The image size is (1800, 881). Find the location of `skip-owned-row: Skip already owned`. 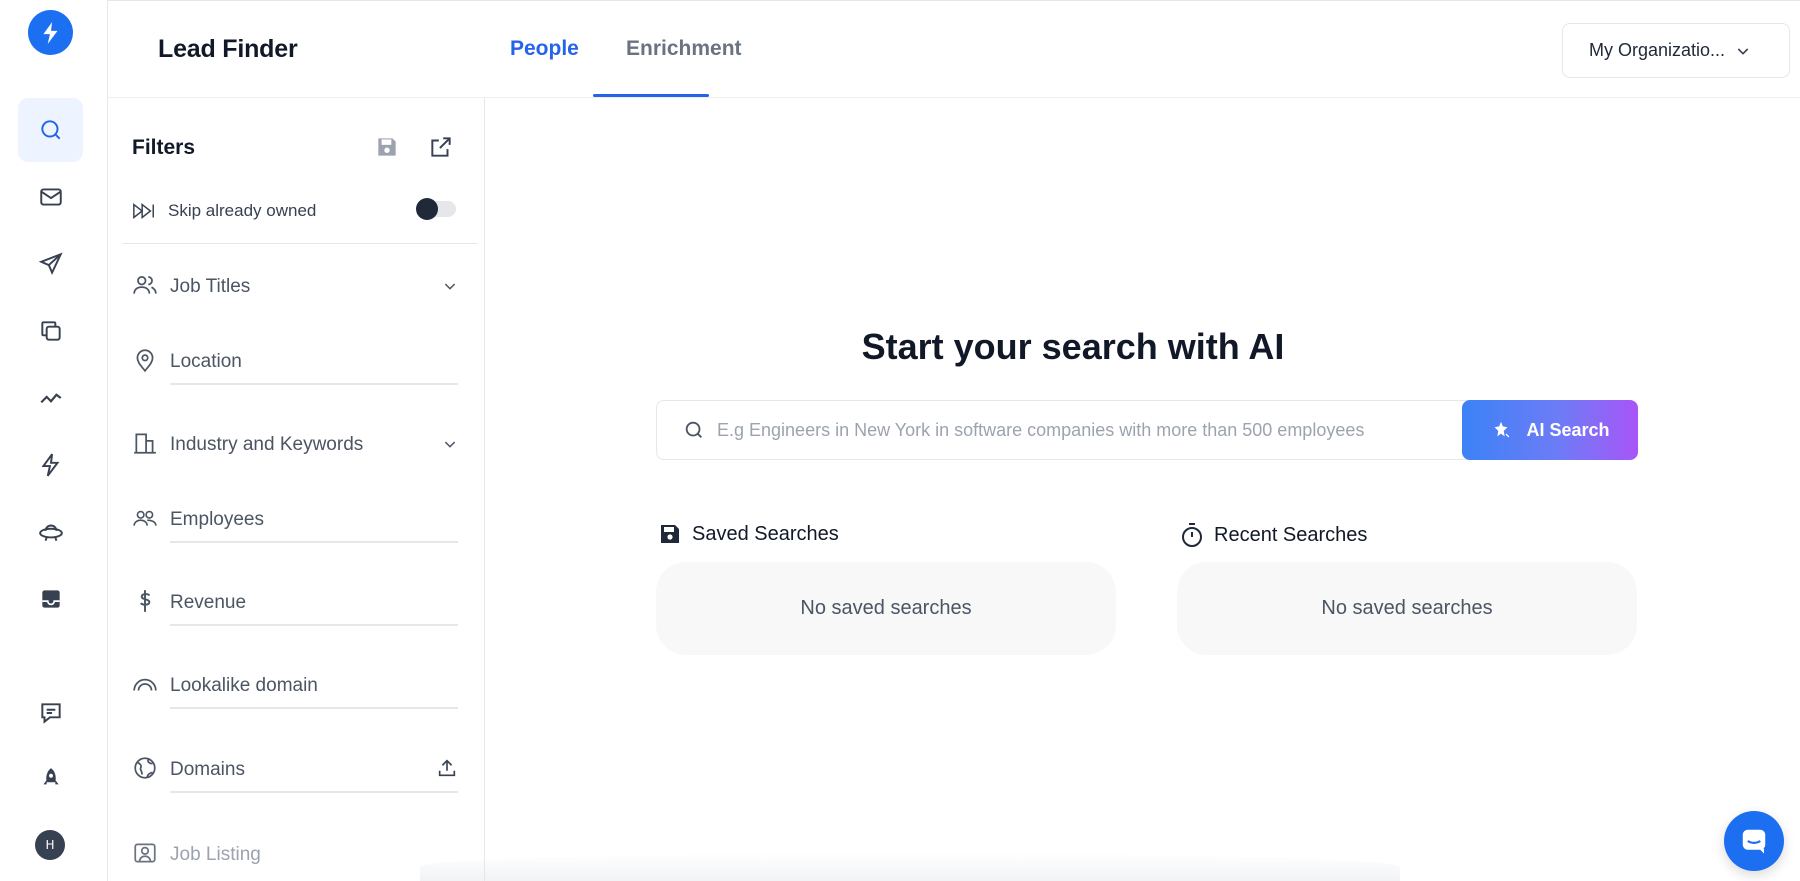

skip-owned-row: Skip already owned is located at coordinates (302, 211).